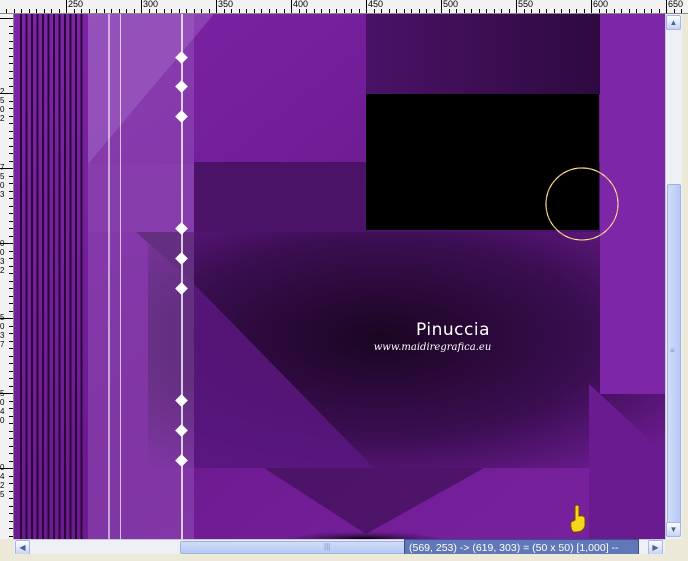 This screenshot has height=561, width=688. I want to click on scroll-left-button: ◀, so click(22, 547).